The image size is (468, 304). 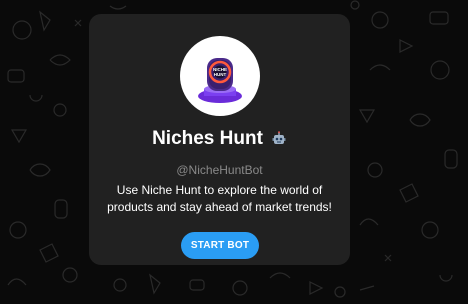 I want to click on svg-text: HUNT, so click(x=220, y=74).